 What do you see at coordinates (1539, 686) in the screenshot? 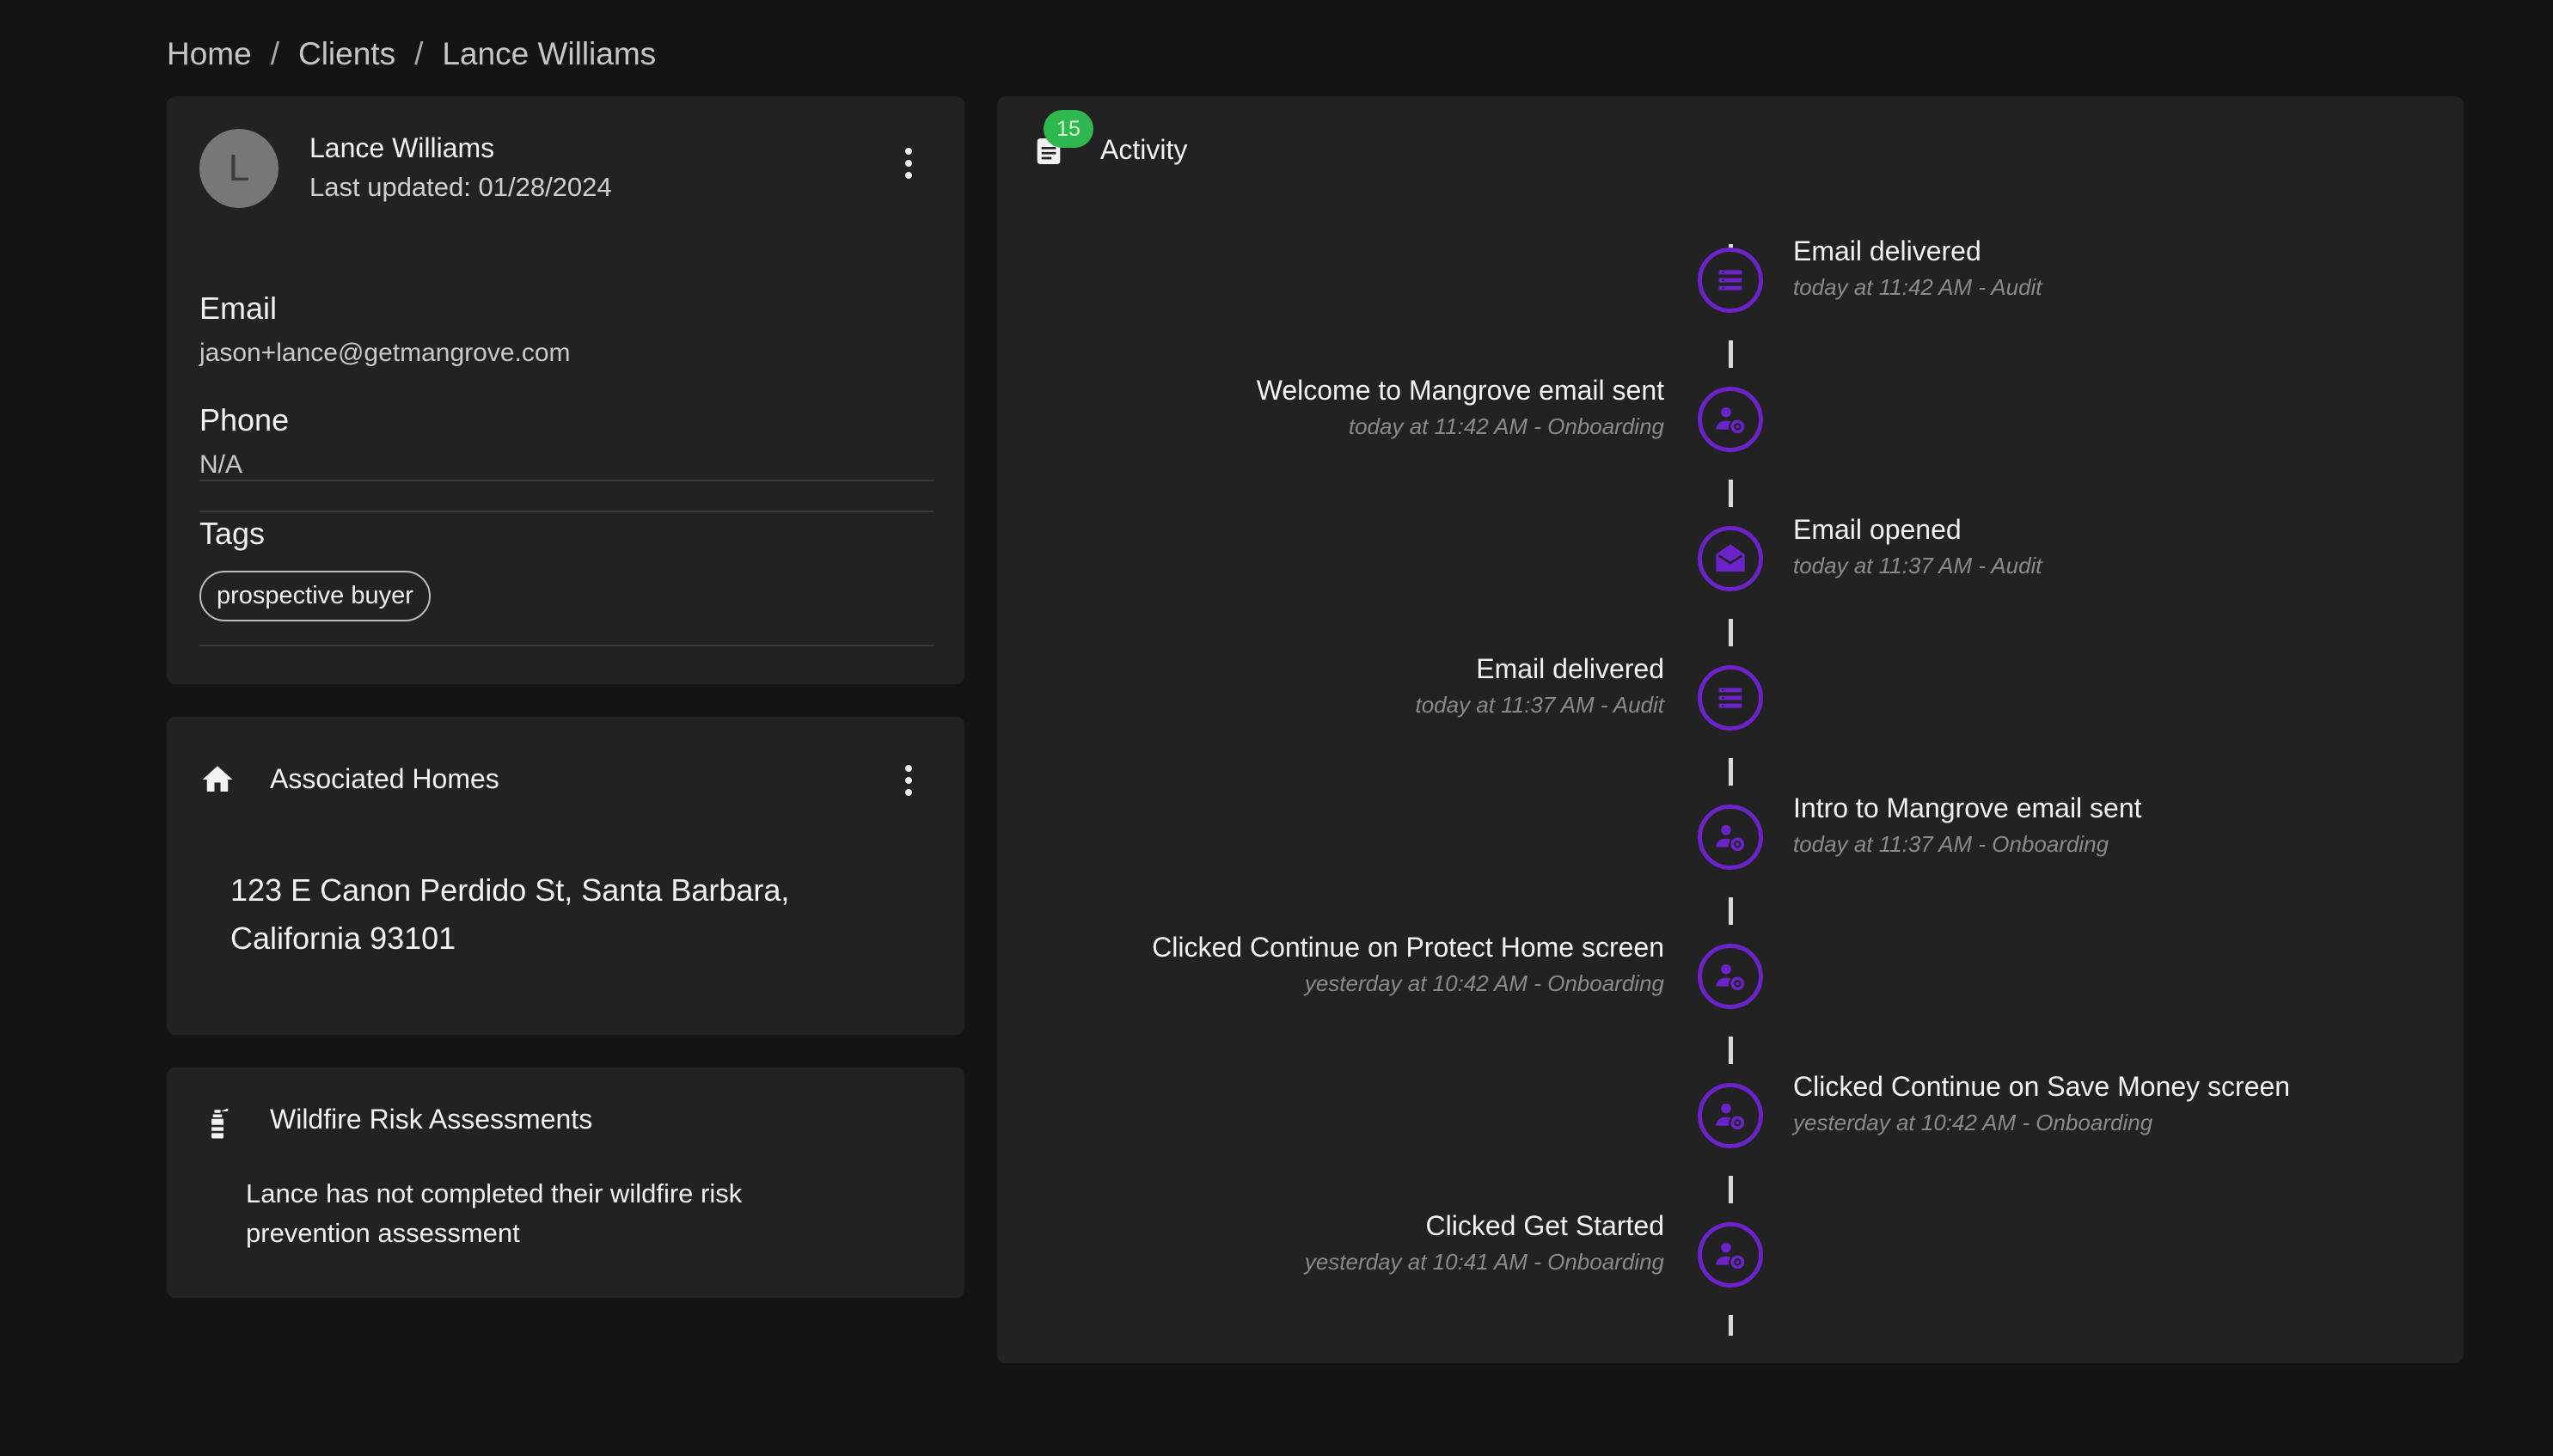
I see `timeline-event: Email delivered today at 11:37 AM - Audit` at bounding box center [1539, 686].